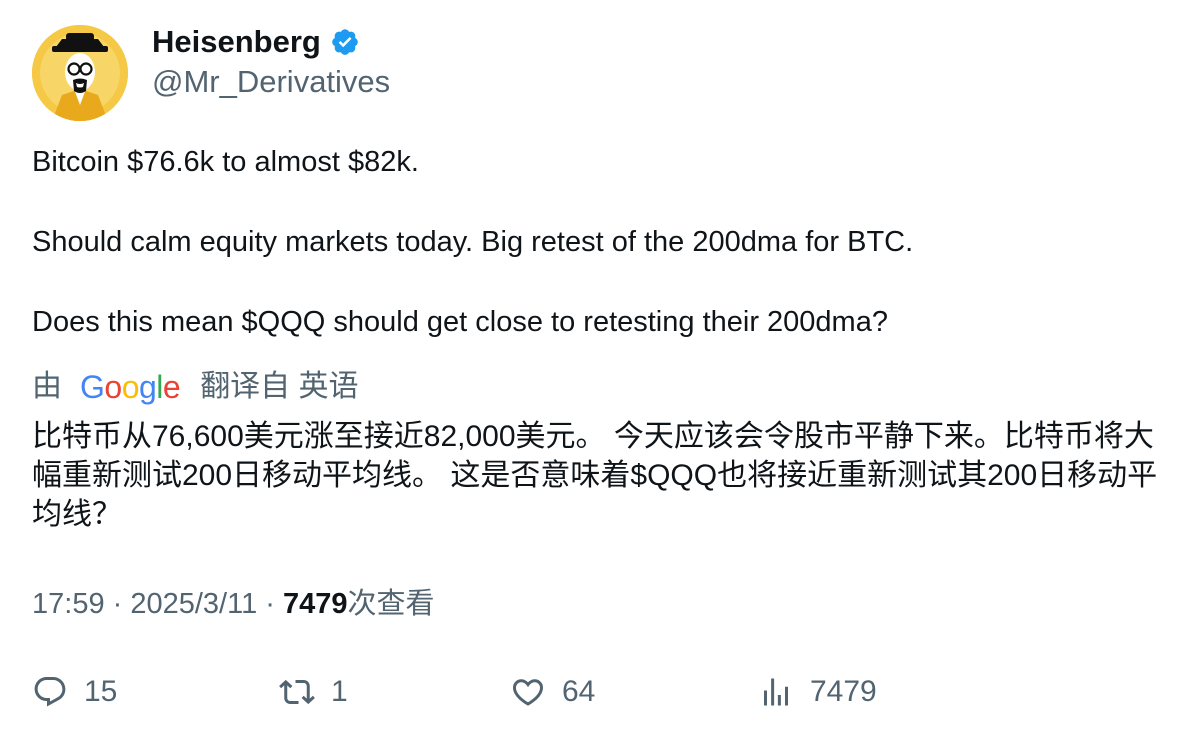 The height and width of the screenshot is (738, 1196). What do you see at coordinates (279, 386) in the screenshot?
I see `translation-suffix: 翻译自 英语` at bounding box center [279, 386].